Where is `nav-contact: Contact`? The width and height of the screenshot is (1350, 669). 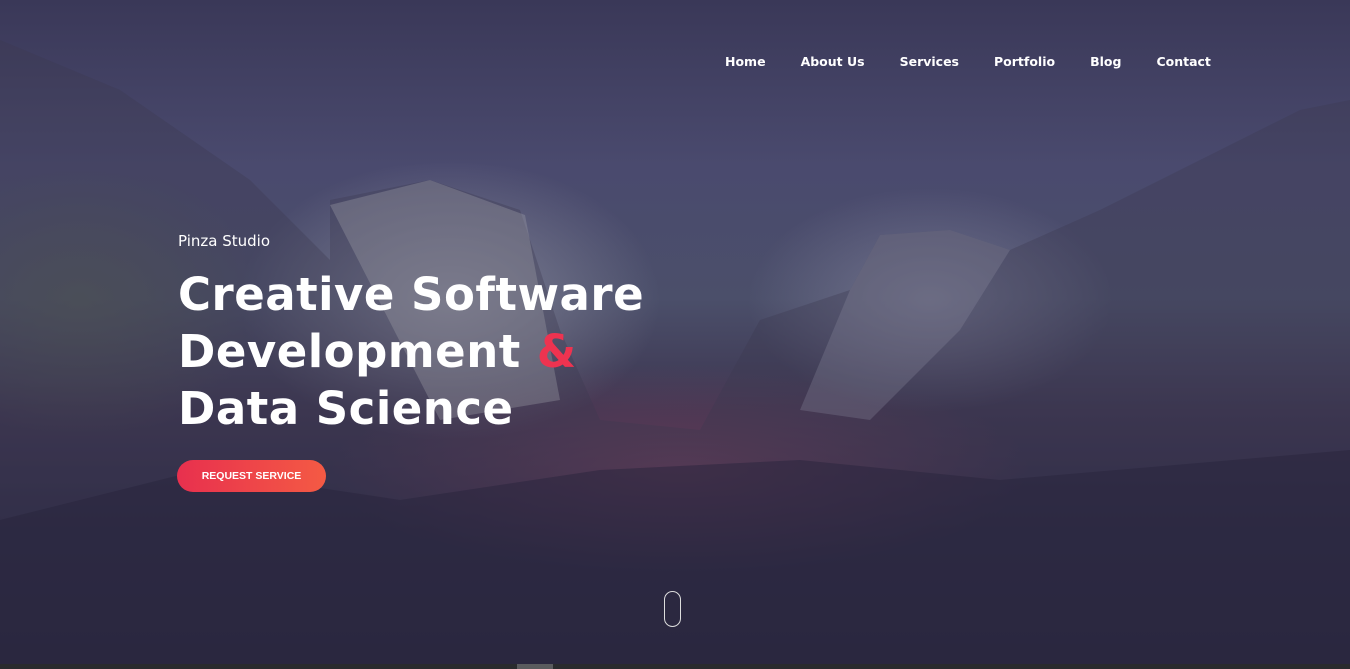
nav-contact: Contact is located at coordinates (1183, 61).